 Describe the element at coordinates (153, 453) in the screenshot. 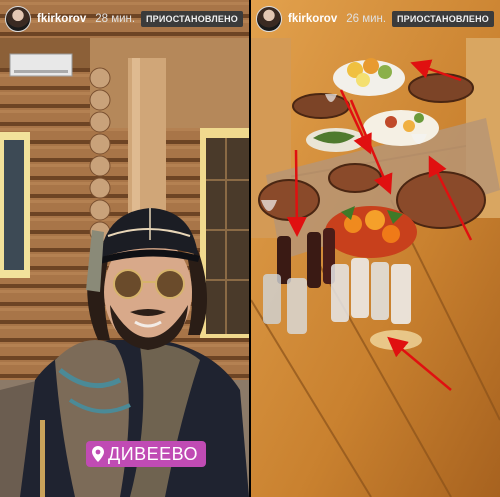

I see `location-label: ДИВЕЕВО` at that location.